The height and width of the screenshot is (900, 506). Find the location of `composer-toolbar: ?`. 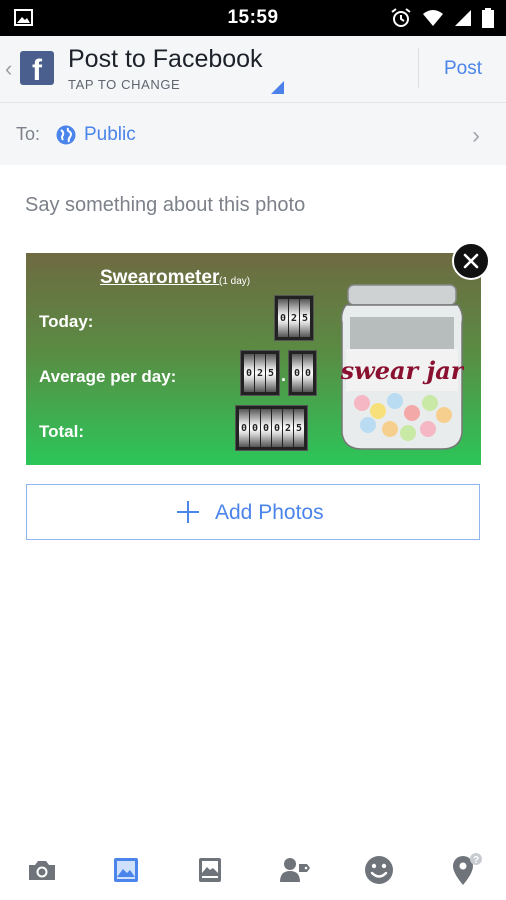

composer-toolbar: ? is located at coordinates (253, 870).